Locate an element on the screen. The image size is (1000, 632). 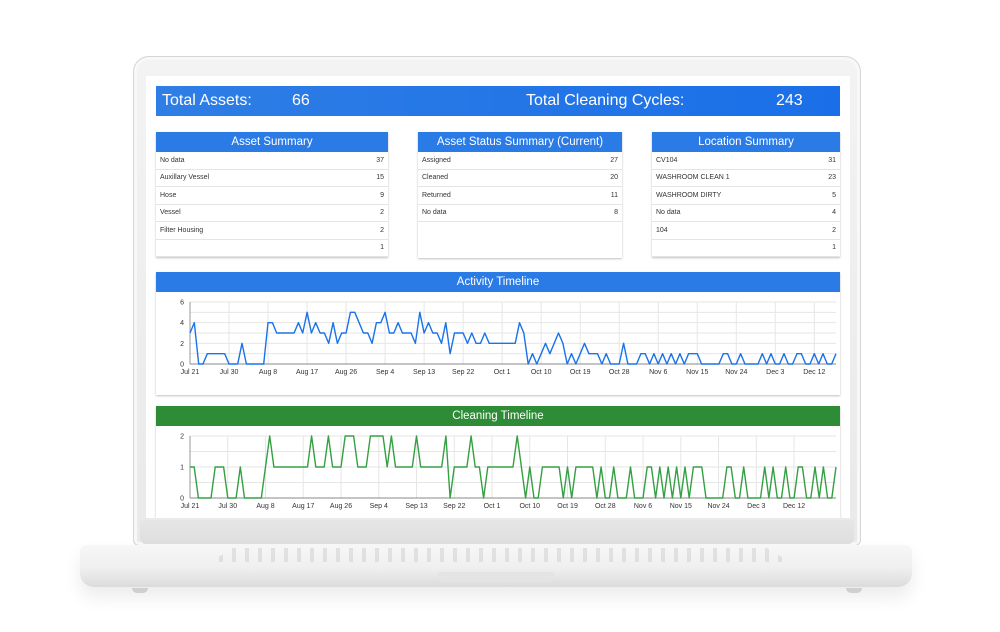
row-label: WASHROOM CLEAN 1 is located at coordinates (693, 178).